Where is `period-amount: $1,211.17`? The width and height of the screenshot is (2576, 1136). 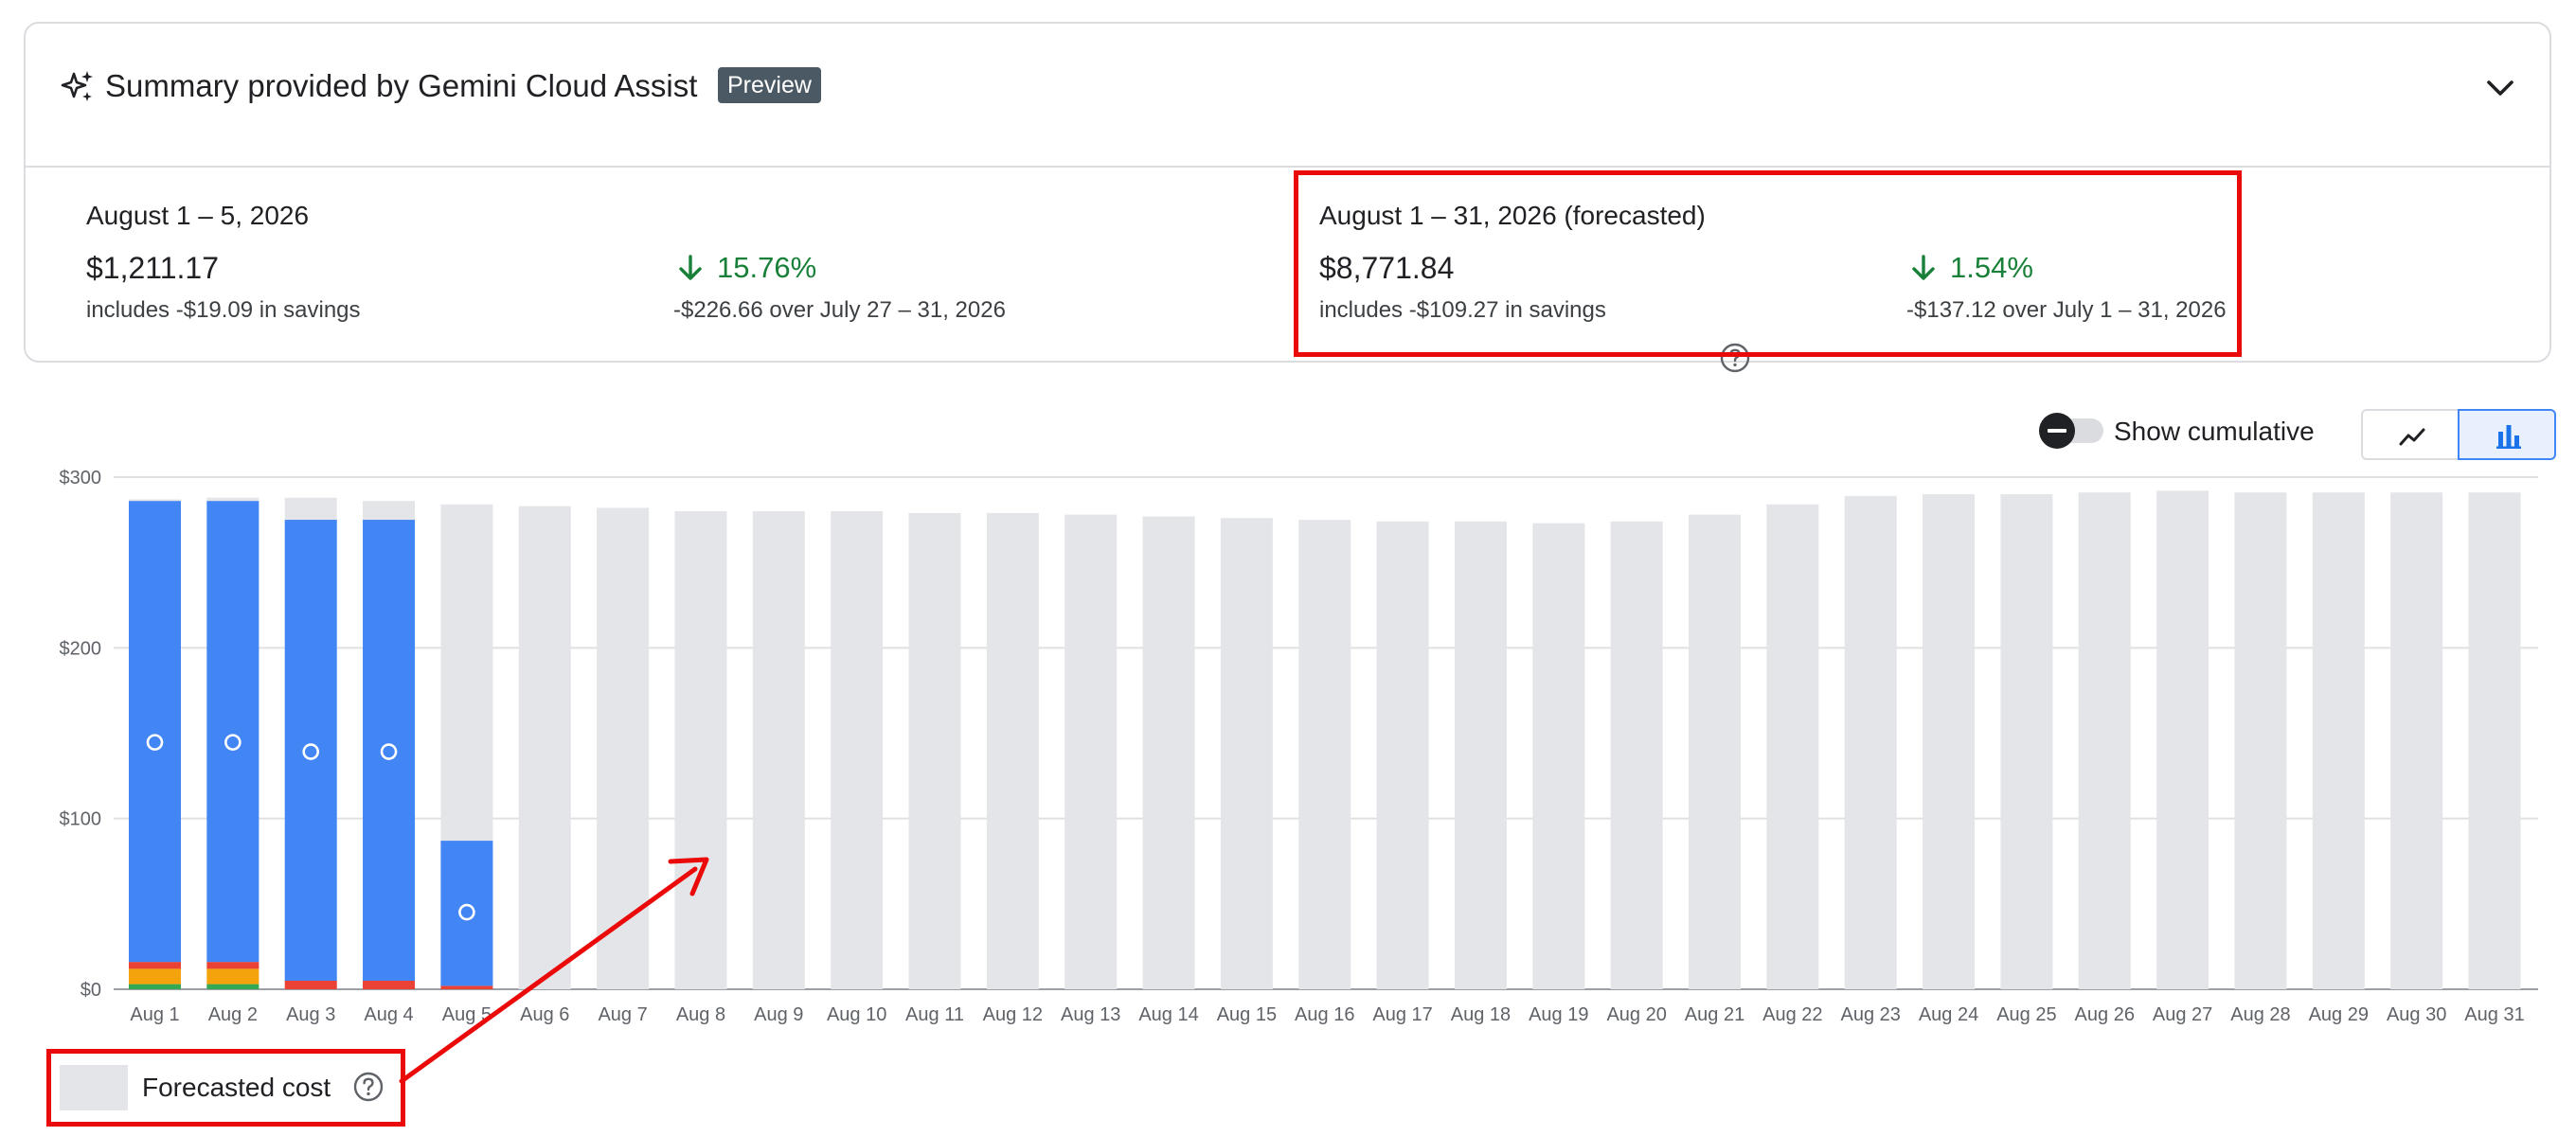 period-amount: $1,211.17 is located at coordinates (152, 268).